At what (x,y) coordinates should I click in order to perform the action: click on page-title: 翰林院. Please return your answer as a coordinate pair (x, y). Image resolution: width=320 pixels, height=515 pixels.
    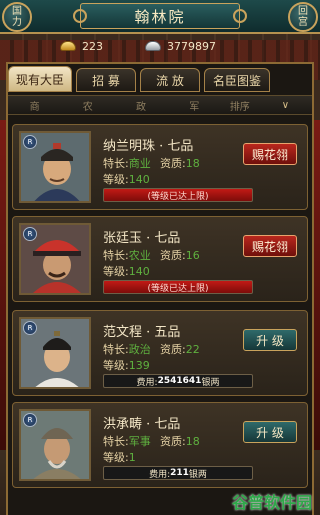
    Looking at the image, I should click on (160, 16).